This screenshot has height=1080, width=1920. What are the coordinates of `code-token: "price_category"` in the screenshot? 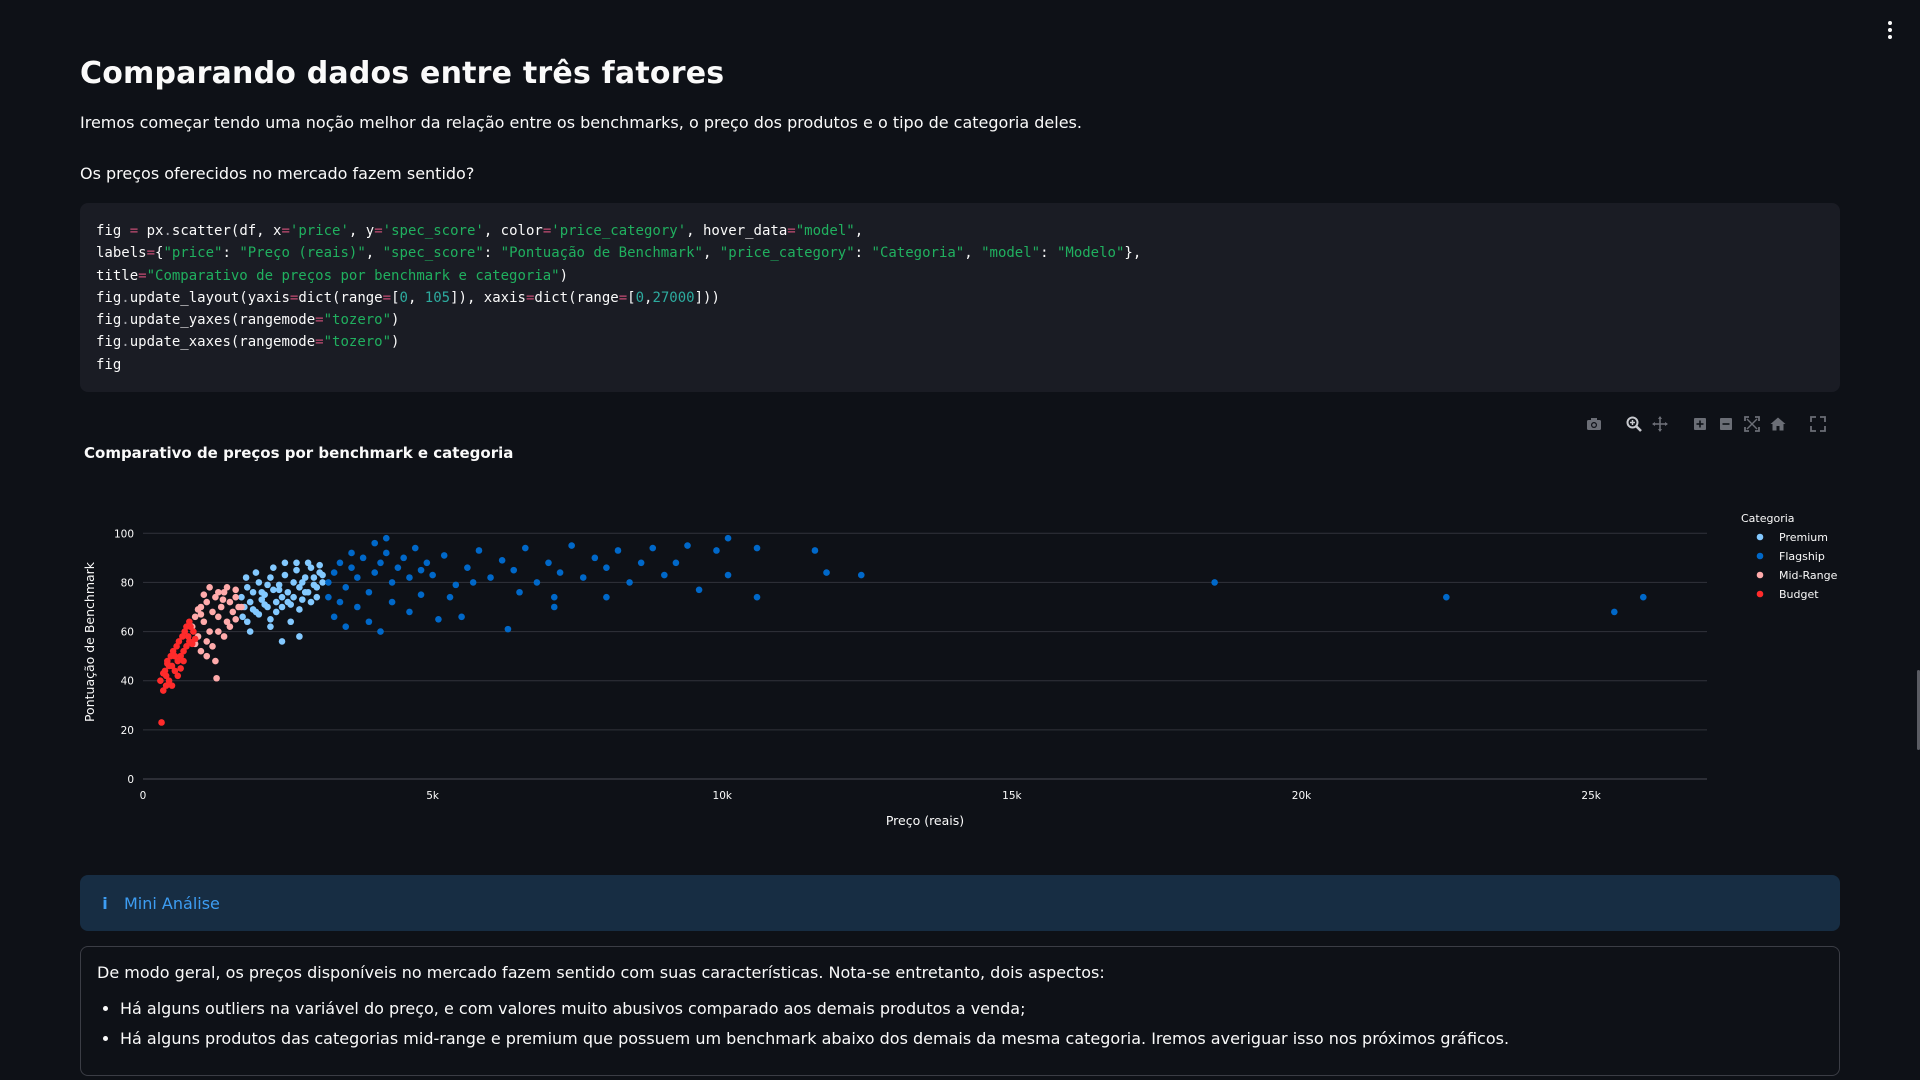 It's located at (787, 253).